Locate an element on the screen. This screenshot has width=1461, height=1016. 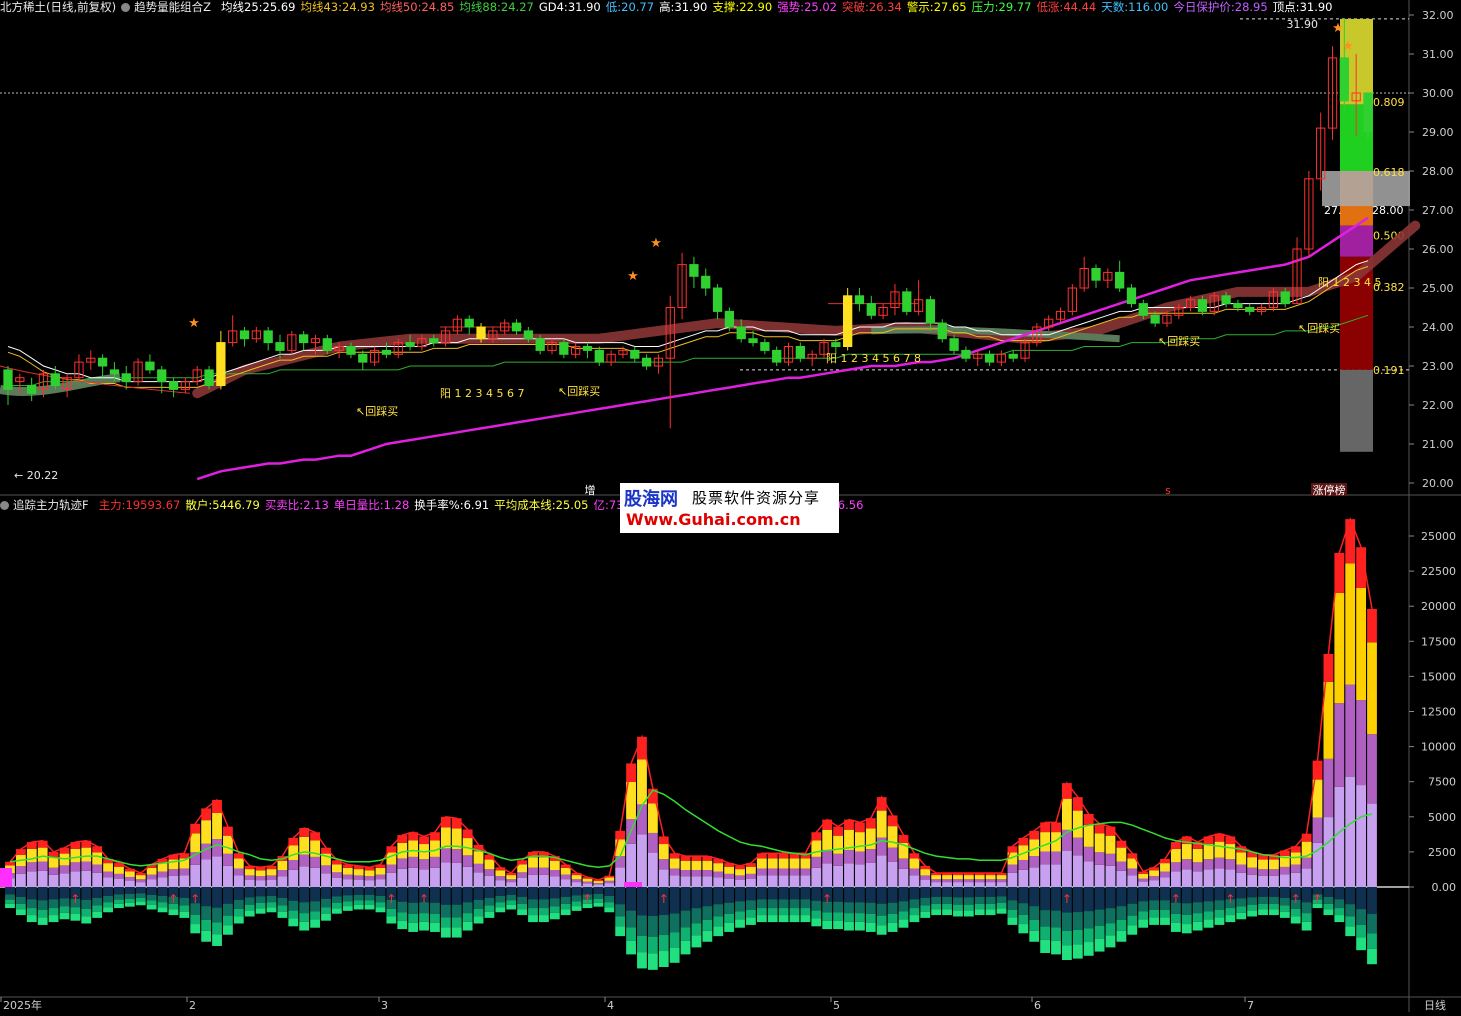
indicator-value-number: 22.90 is located at coordinates (756, 7).